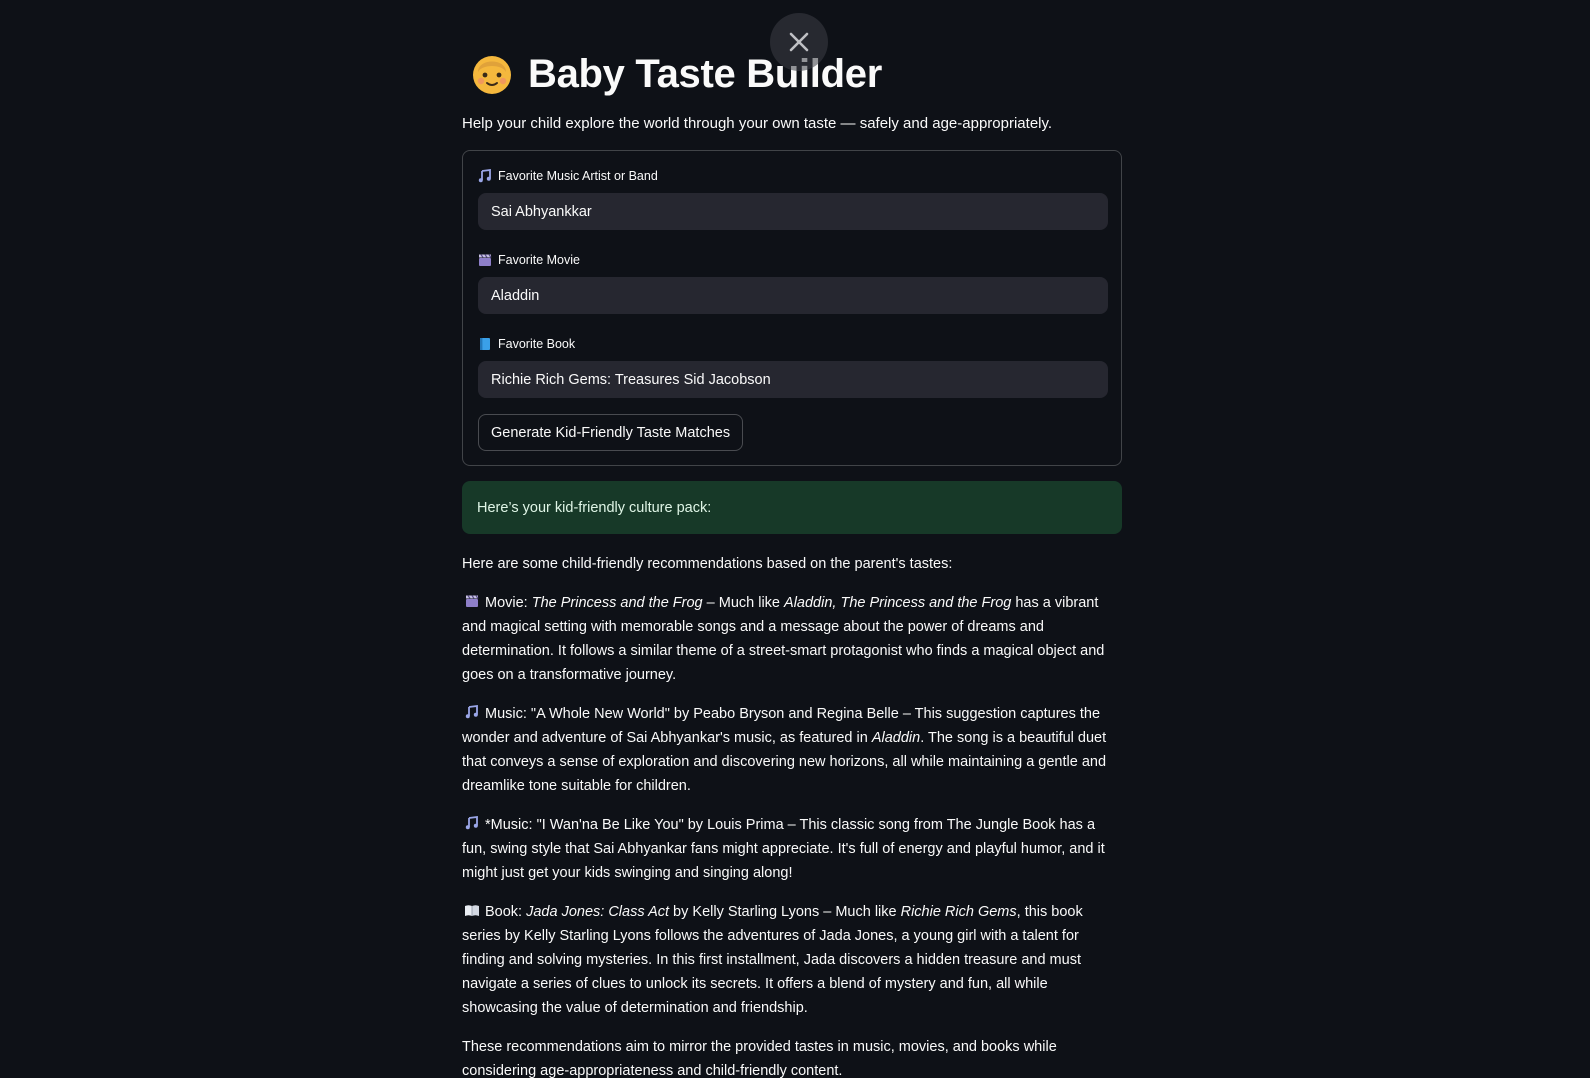  What do you see at coordinates (785, 912) in the screenshot?
I see `book-rec-mid: by Kelly Starling Lyons – Much like` at bounding box center [785, 912].